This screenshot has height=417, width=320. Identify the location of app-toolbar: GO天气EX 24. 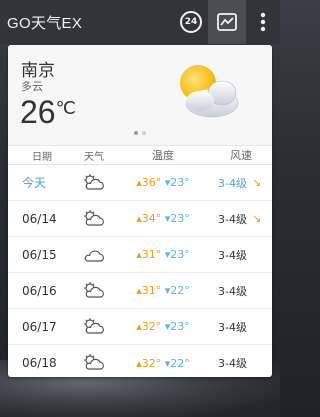
(140, 22).